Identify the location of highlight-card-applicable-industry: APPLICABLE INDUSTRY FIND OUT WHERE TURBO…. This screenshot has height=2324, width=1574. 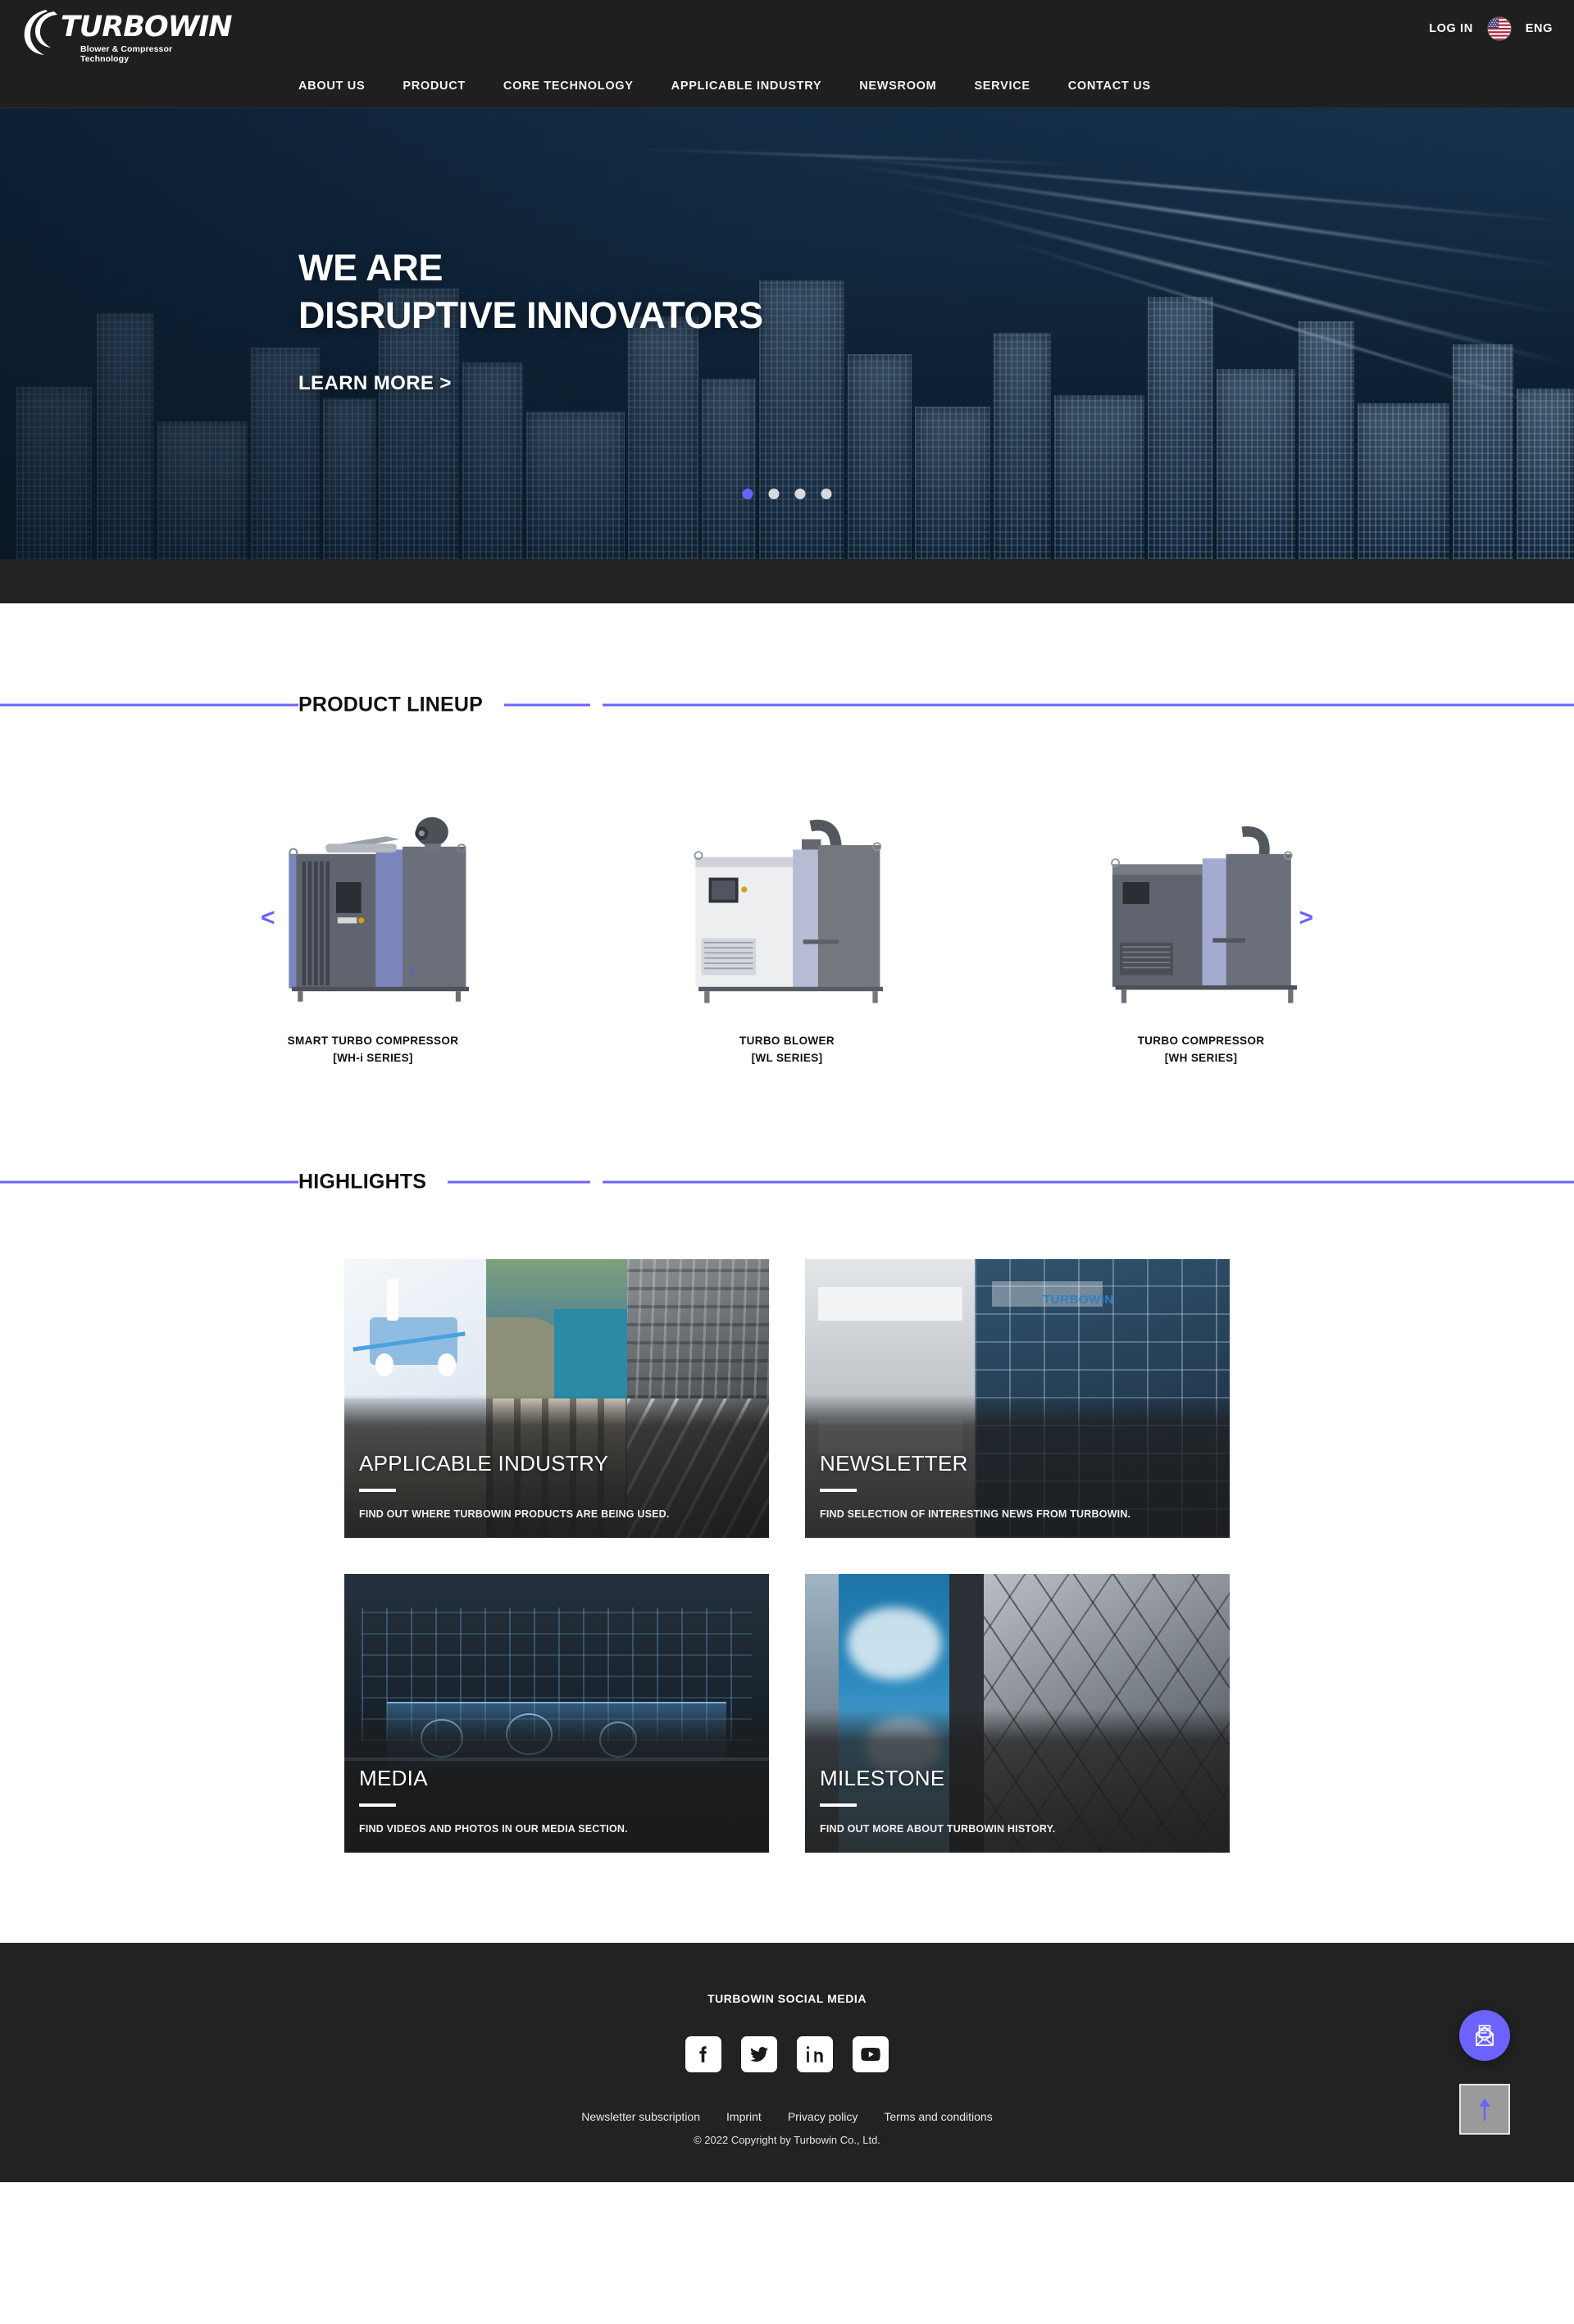
(556, 1398).